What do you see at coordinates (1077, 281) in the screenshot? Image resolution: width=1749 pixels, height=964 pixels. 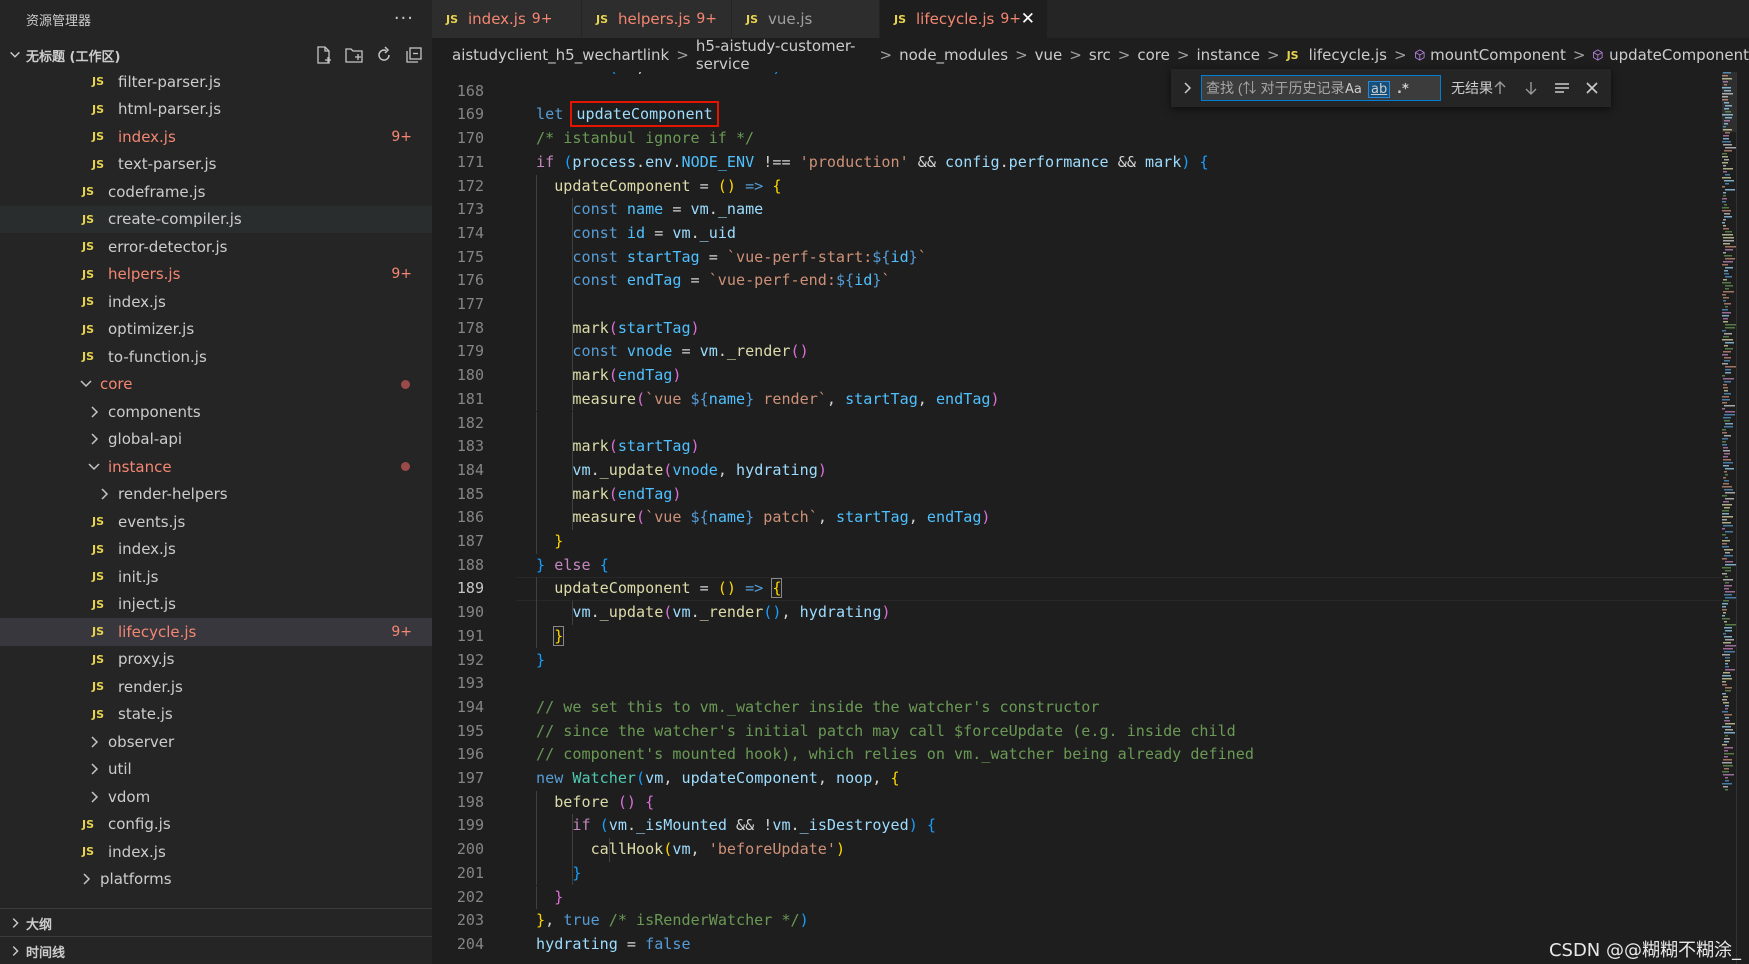 I see `code-line: 176 const endTag = `vue-perf-end:${id}`` at bounding box center [1077, 281].